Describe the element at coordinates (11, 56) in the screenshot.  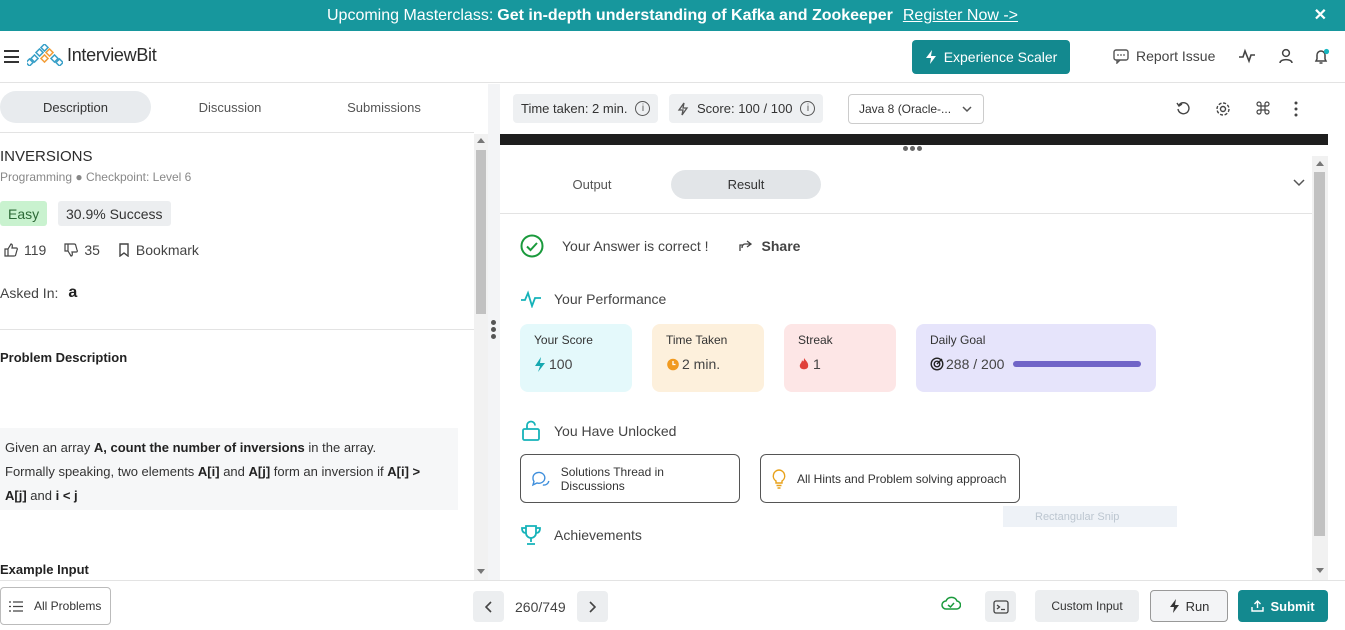
I see `hamburger-menu-icon` at that location.